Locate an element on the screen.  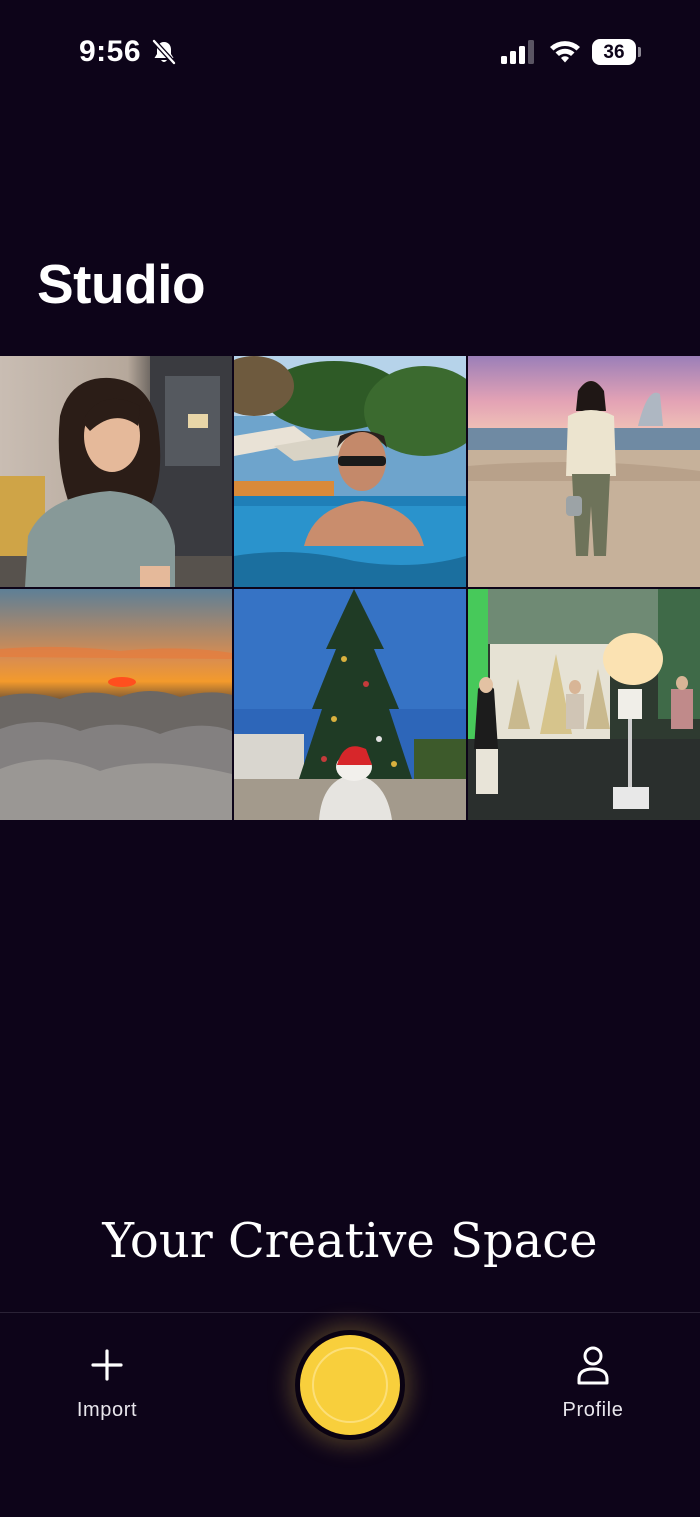
import-label: Import is located at coordinates (107, 1410).